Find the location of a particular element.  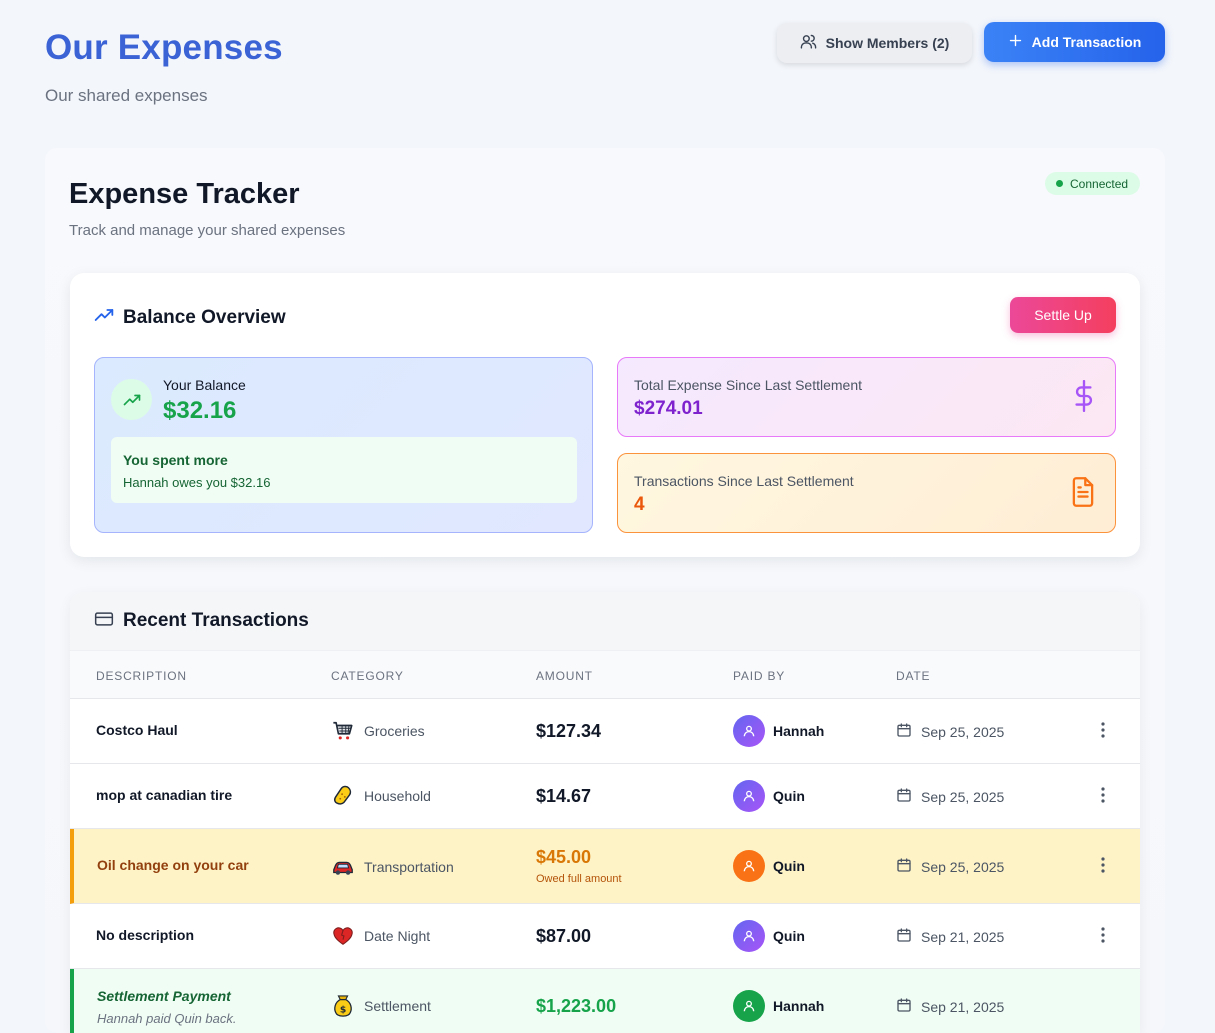

page-header: Our Expenses Our shared expenses is located at coordinates (164, 67).